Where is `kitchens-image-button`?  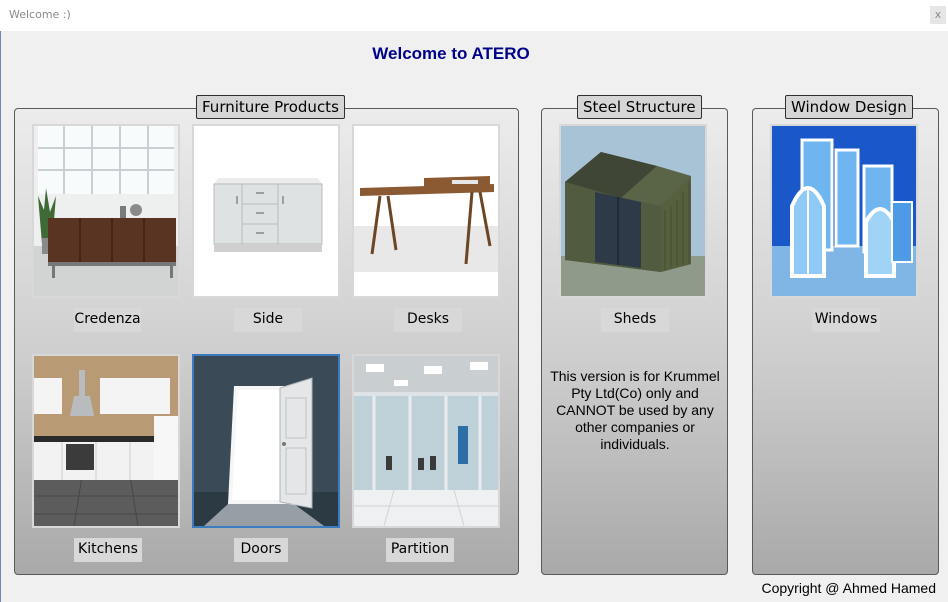 kitchens-image-button is located at coordinates (106, 441).